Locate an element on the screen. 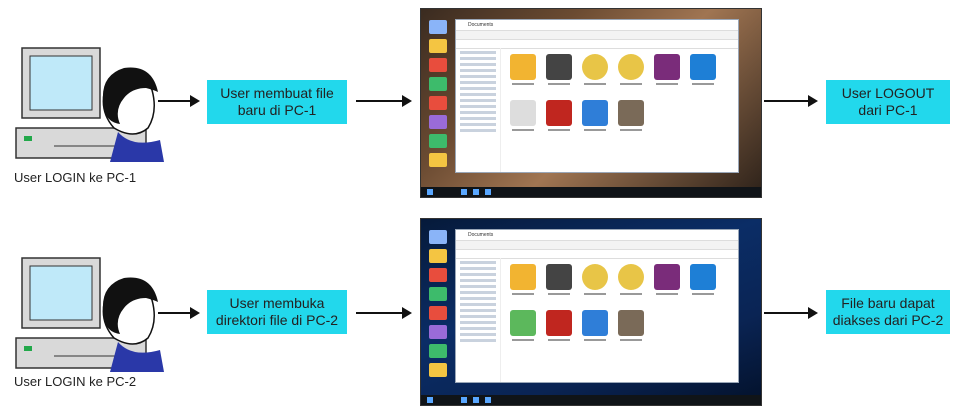 The height and width of the screenshot is (406, 960). login-caption: User LOGIN ke PC-1 is located at coordinates (75, 177).